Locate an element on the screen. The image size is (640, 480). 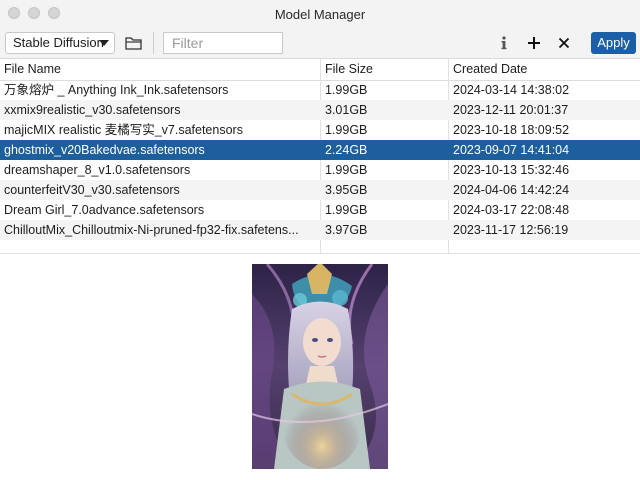
column-header-file-size: File Size is located at coordinates (384, 69).